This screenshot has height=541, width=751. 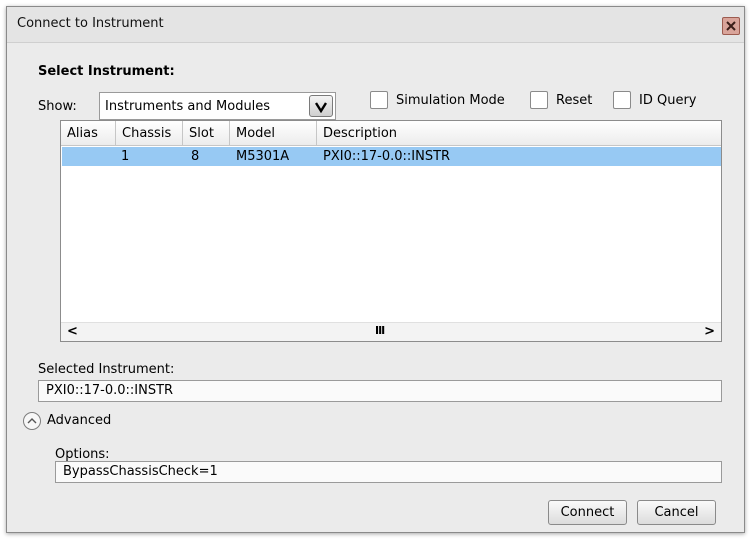 I want to click on options-label: Options:, so click(x=82, y=454).